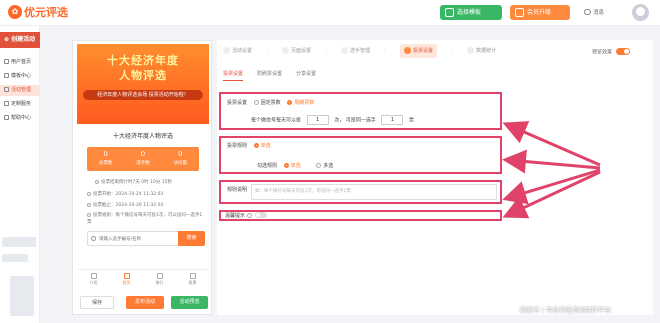  What do you see at coordinates (551, 161) in the screenshot?
I see `arrow-vote-rule` at bounding box center [551, 161].